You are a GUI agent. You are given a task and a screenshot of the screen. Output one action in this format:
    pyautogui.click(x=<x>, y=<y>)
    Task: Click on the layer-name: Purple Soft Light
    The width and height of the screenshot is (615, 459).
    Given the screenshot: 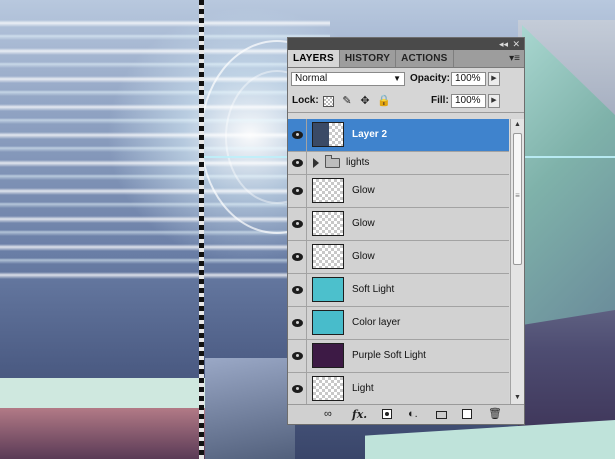 What is the action you would take?
    pyautogui.click(x=389, y=355)
    